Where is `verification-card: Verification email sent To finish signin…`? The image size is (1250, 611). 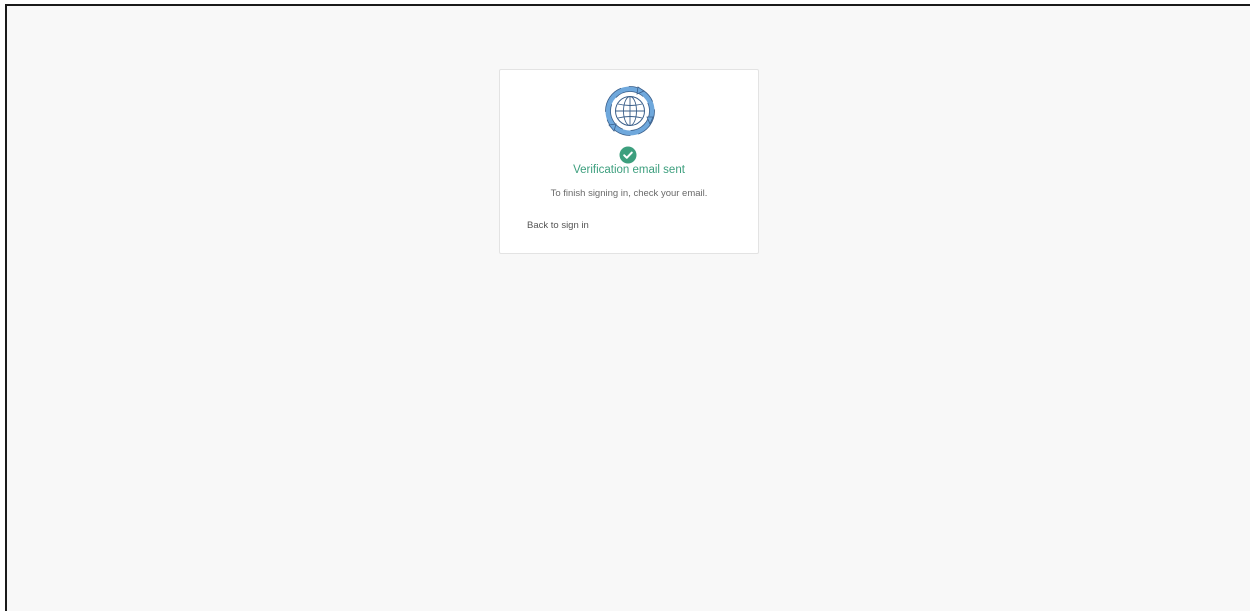 verification-card: Verification email sent To finish signin… is located at coordinates (629, 161).